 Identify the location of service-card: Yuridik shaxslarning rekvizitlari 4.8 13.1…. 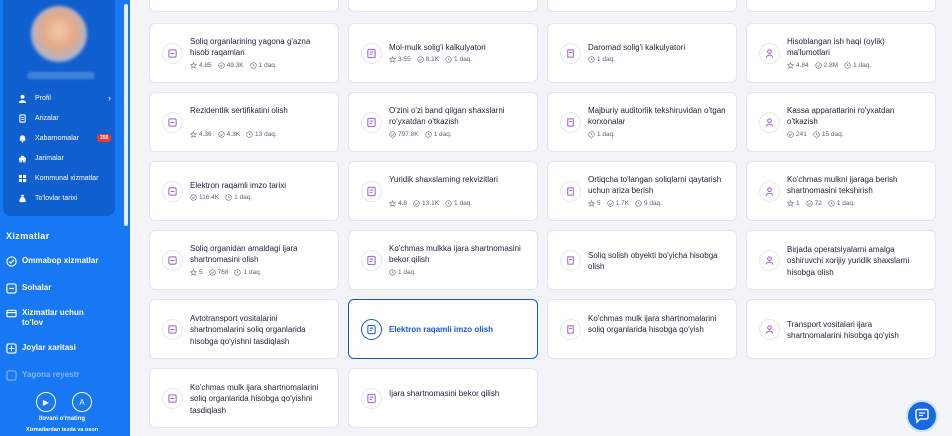
(443, 191).